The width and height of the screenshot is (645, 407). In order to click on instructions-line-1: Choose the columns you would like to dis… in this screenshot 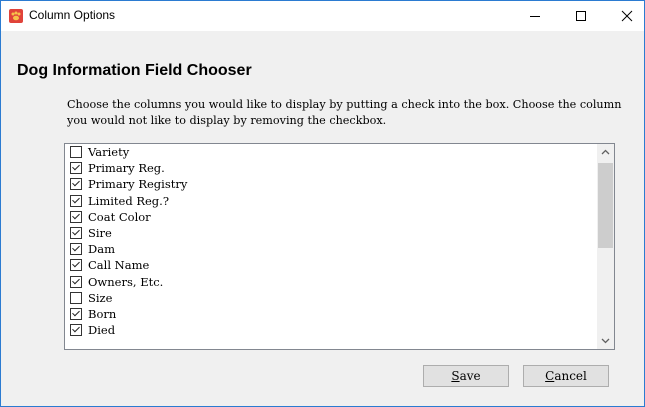, I will do `click(344, 104)`.